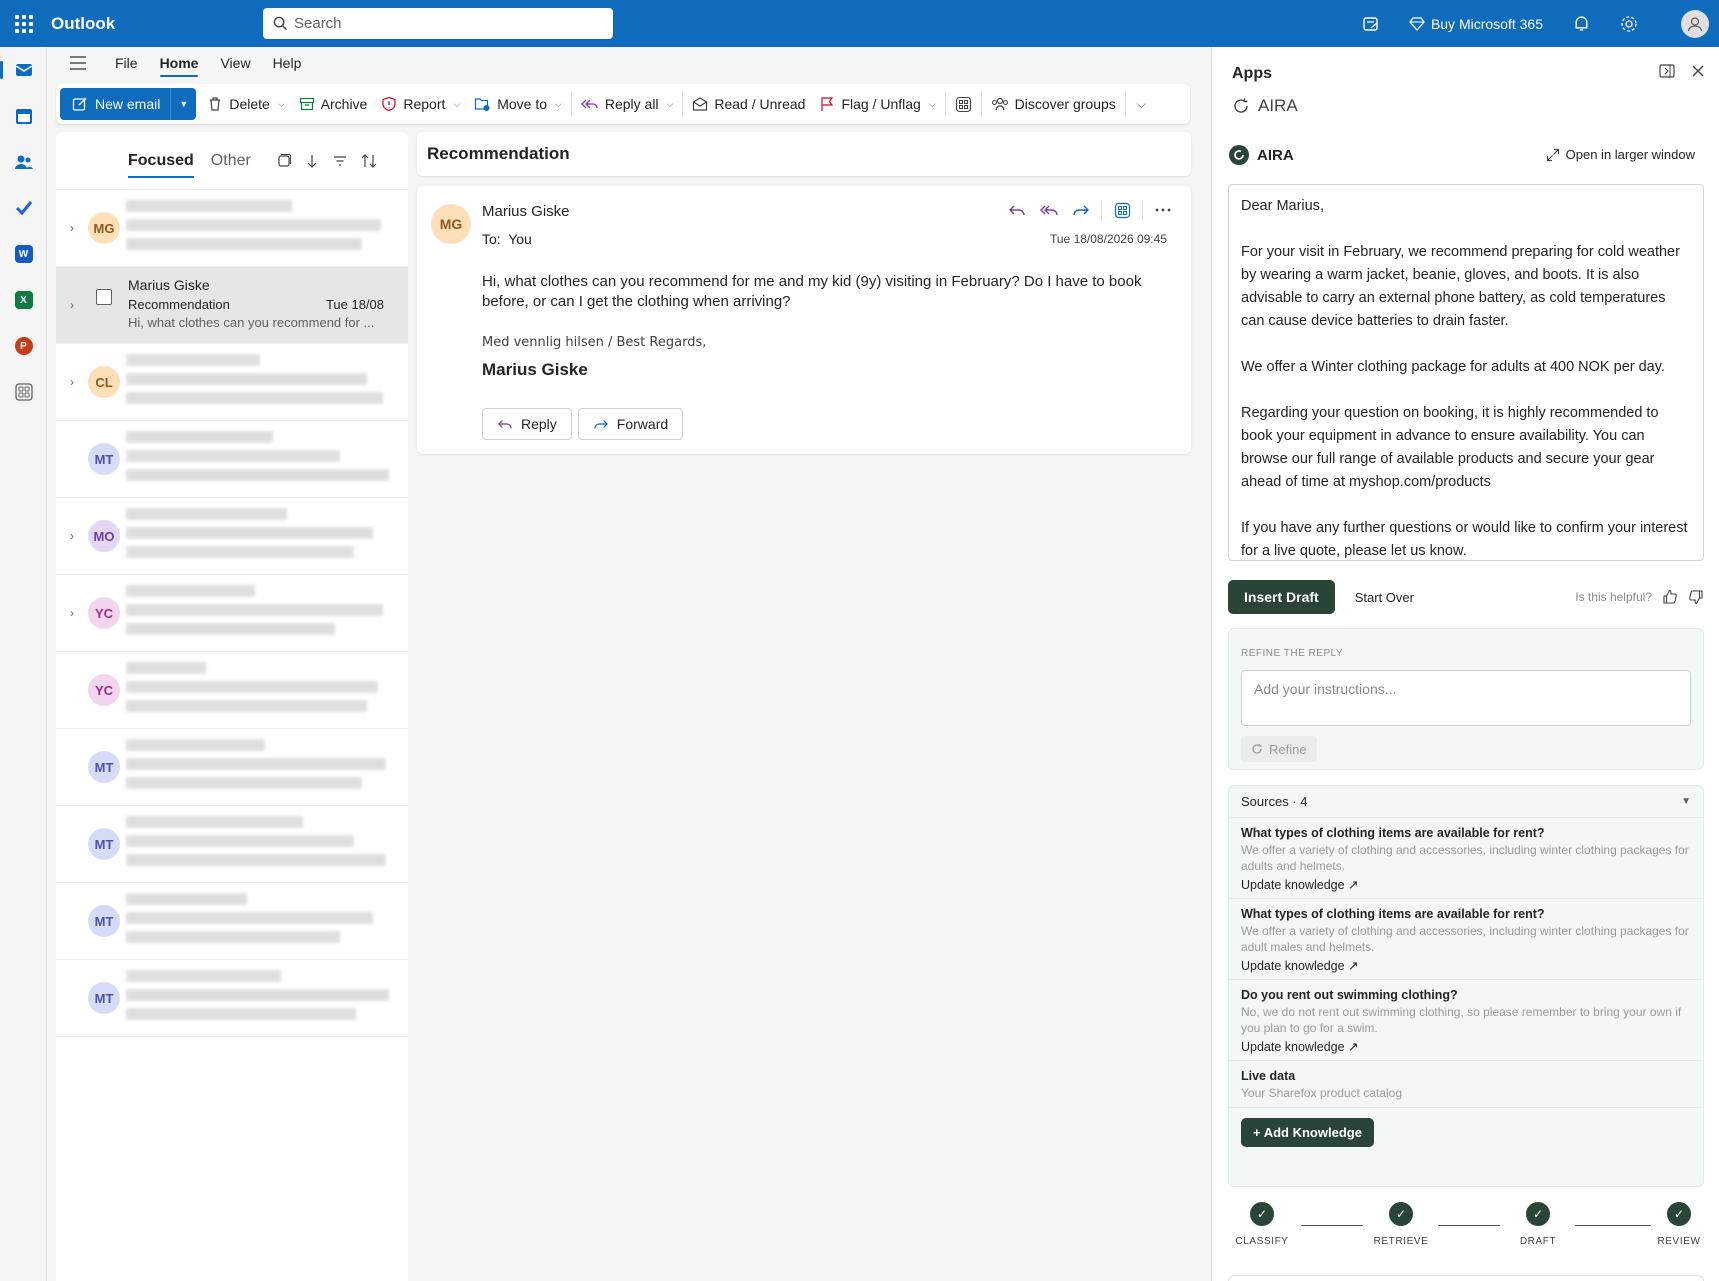 The width and height of the screenshot is (1719, 1281). I want to click on rail-word: W, so click(23, 254).